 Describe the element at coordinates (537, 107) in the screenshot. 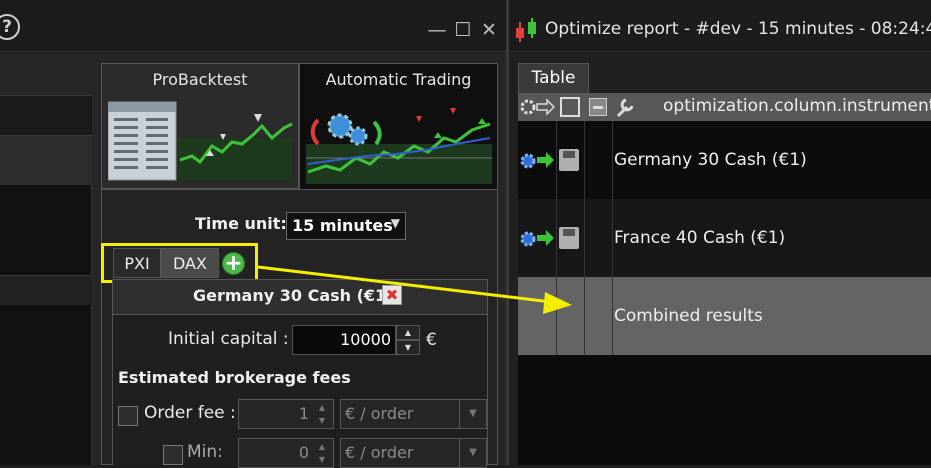

I see `run-gears-header-icon` at that location.